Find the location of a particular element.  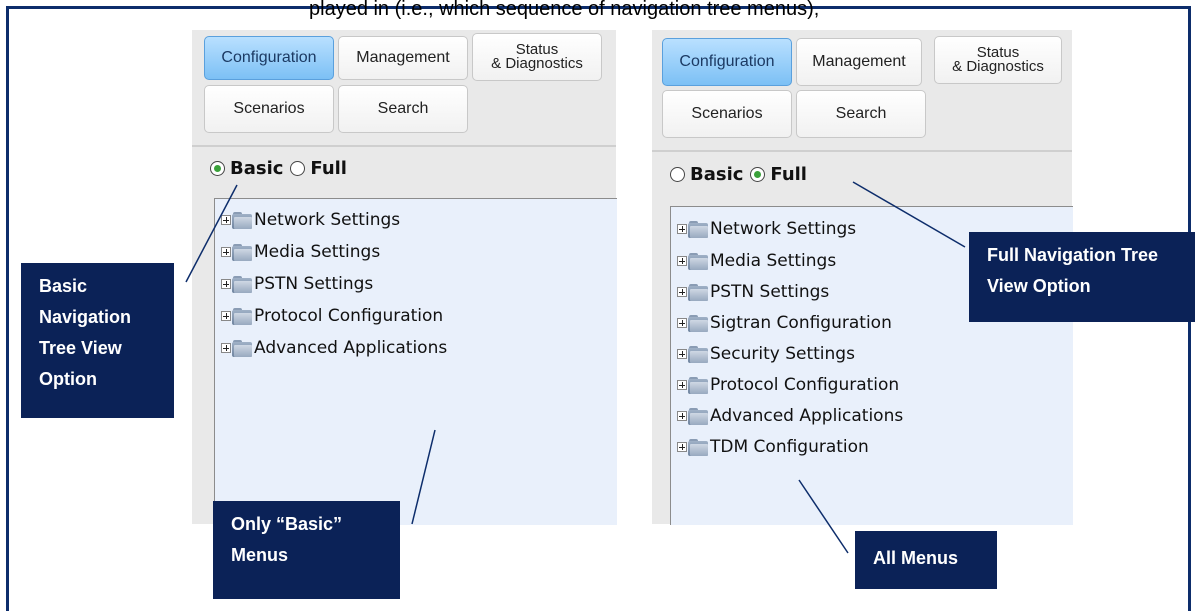

callout-full-navigation: Full Navigation Tree View Option is located at coordinates (1082, 277).